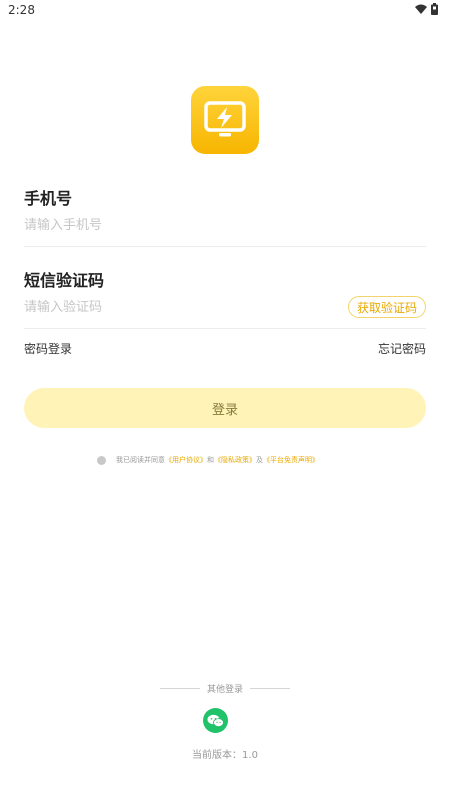  I want to click on wechat-login-button, so click(215, 720).